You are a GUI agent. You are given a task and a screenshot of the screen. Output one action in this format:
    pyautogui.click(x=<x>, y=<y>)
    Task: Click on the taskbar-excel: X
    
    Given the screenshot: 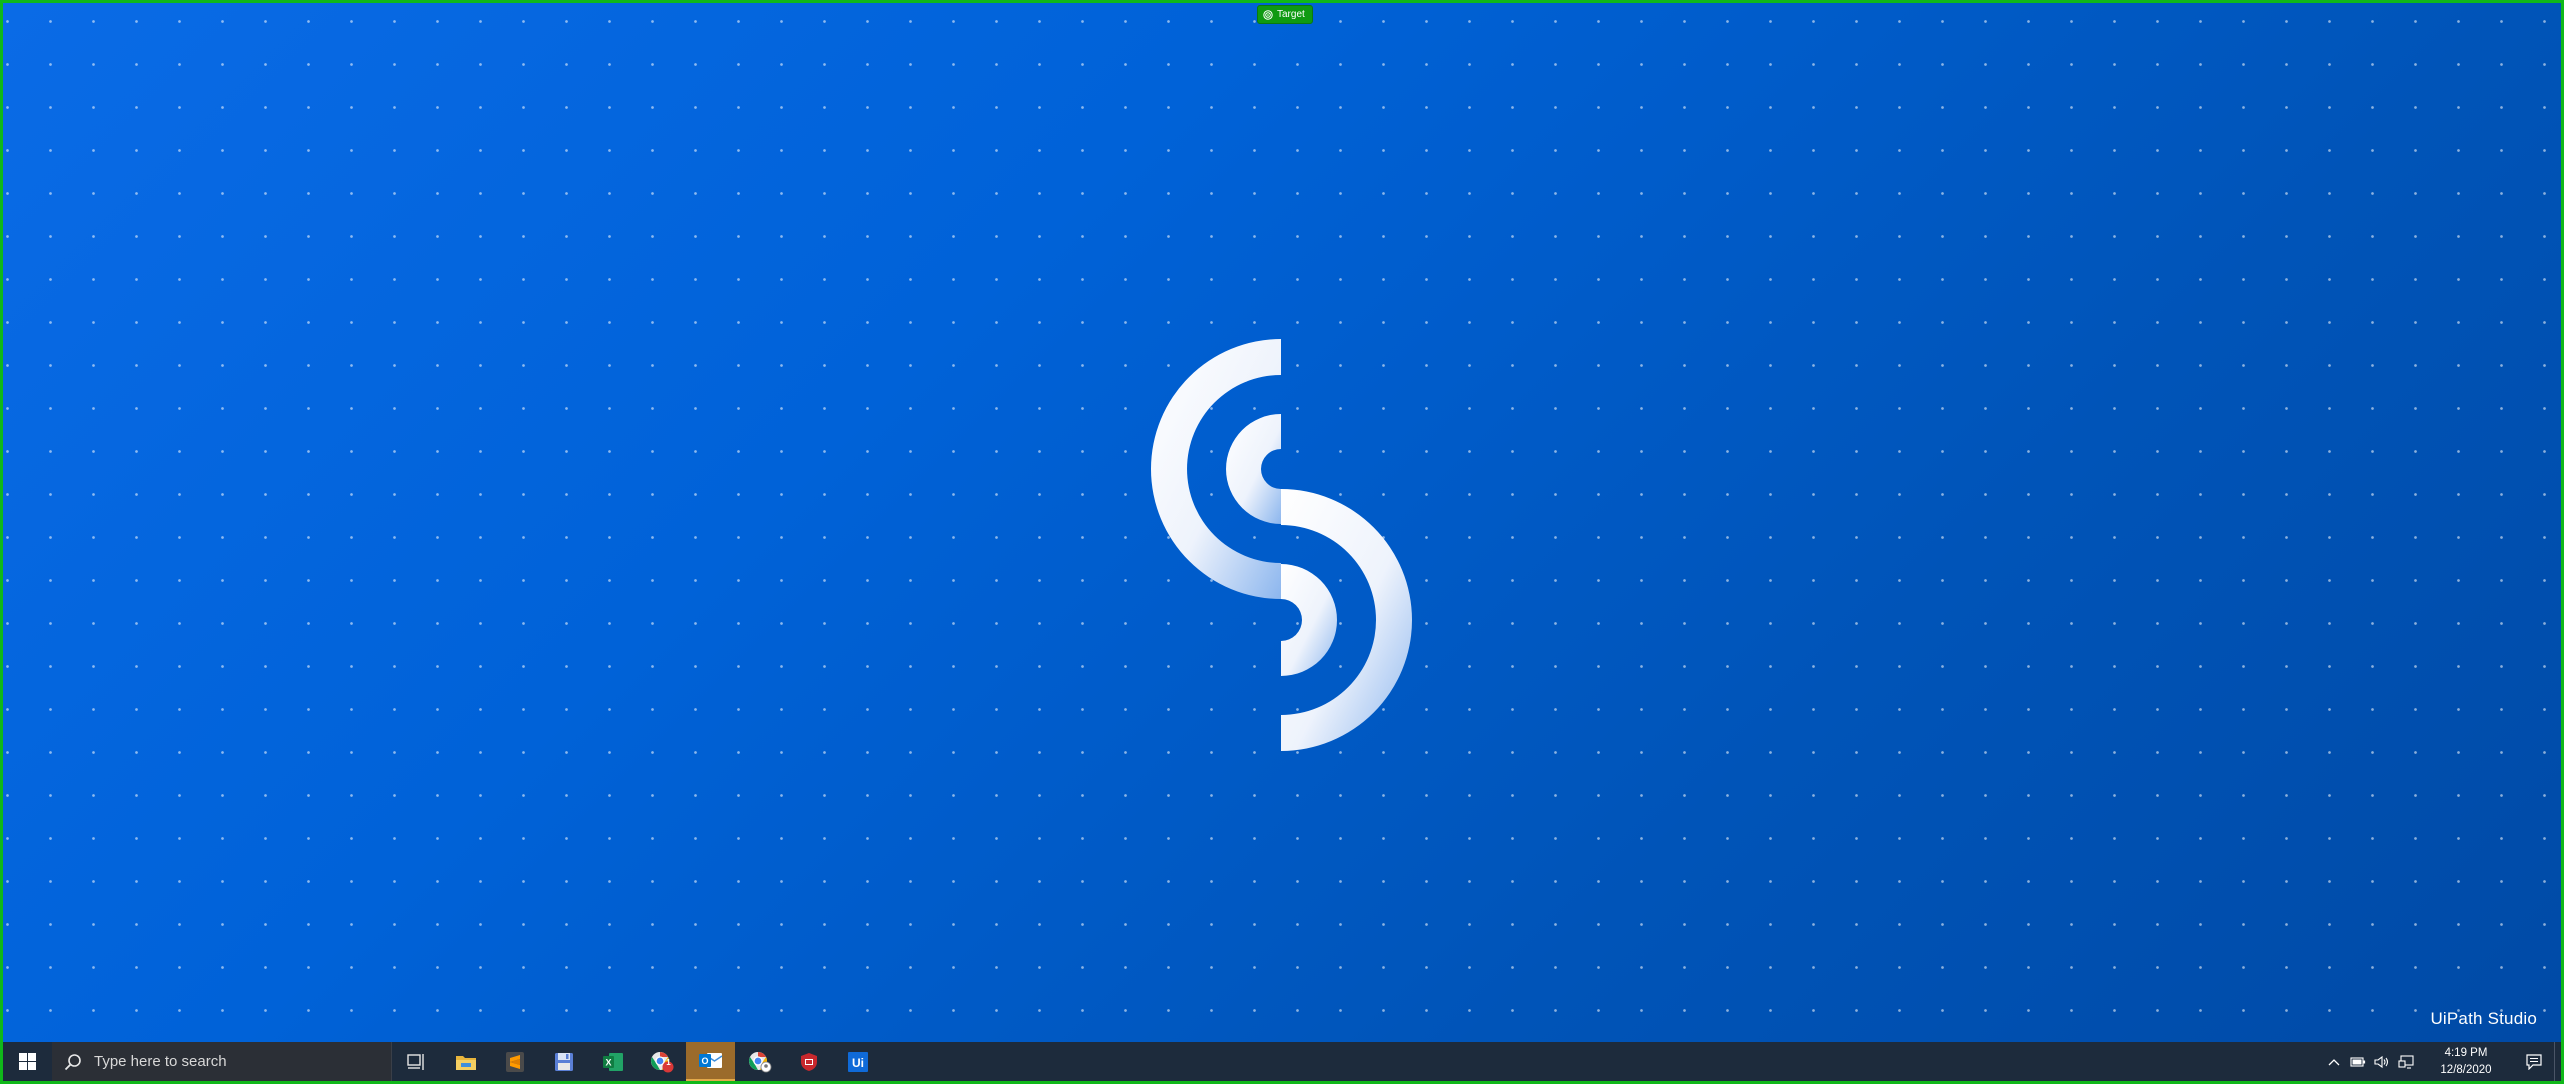 What is the action you would take?
    pyautogui.click(x=612, y=1061)
    